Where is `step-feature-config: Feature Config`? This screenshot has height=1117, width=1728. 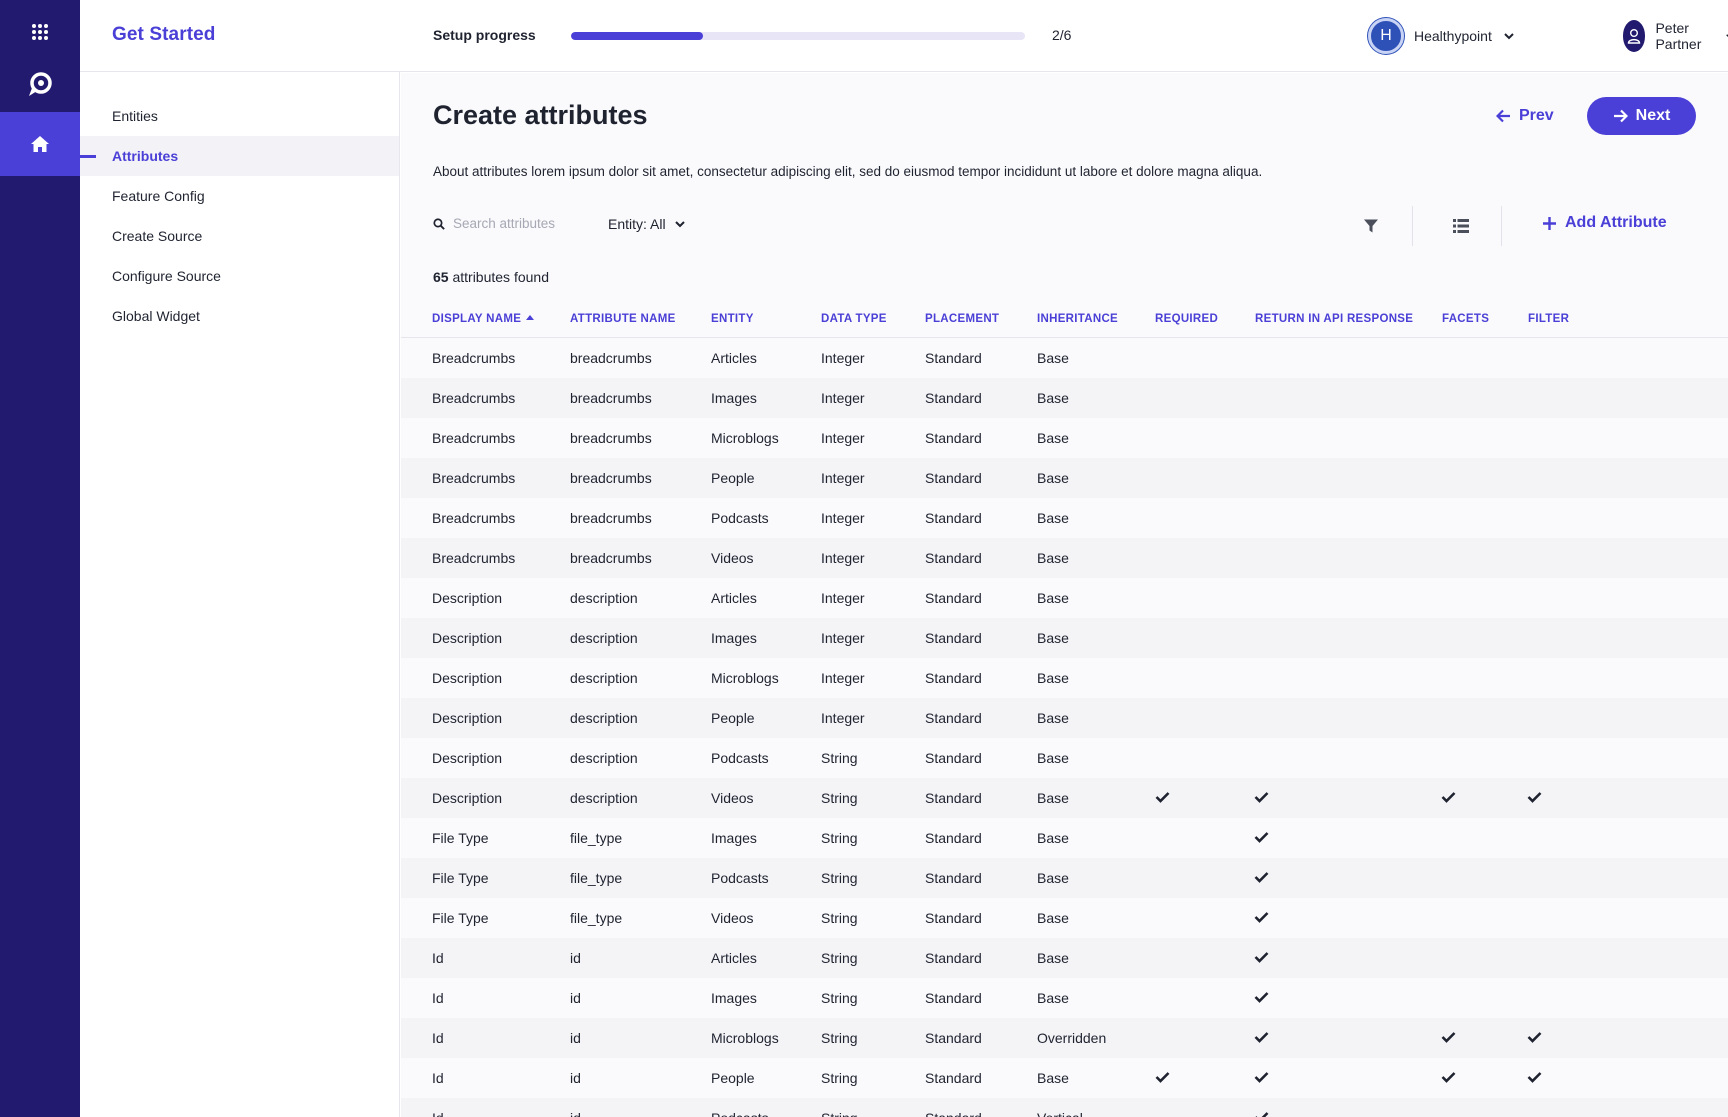 step-feature-config: Feature Config is located at coordinates (239, 196).